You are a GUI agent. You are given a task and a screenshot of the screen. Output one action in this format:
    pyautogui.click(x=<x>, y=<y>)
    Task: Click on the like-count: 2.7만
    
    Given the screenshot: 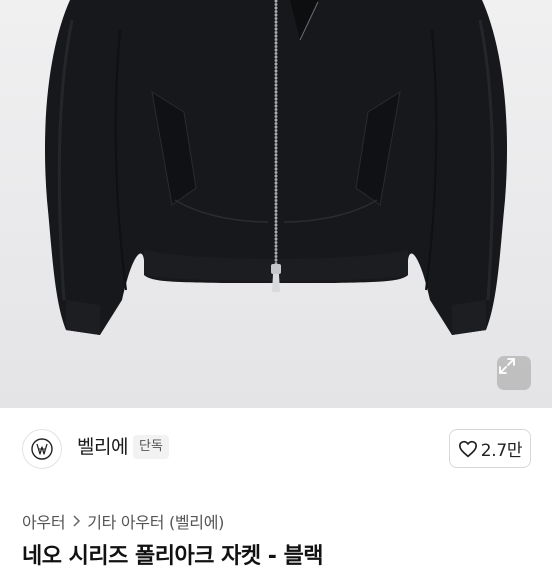 What is the action you would take?
    pyautogui.click(x=501, y=451)
    